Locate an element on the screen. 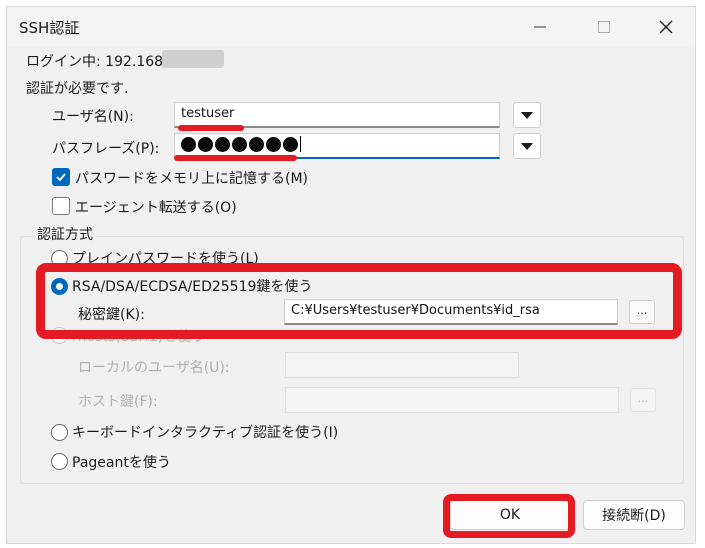 The width and height of the screenshot is (705, 548). redacted-ip-mask is located at coordinates (193, 59).